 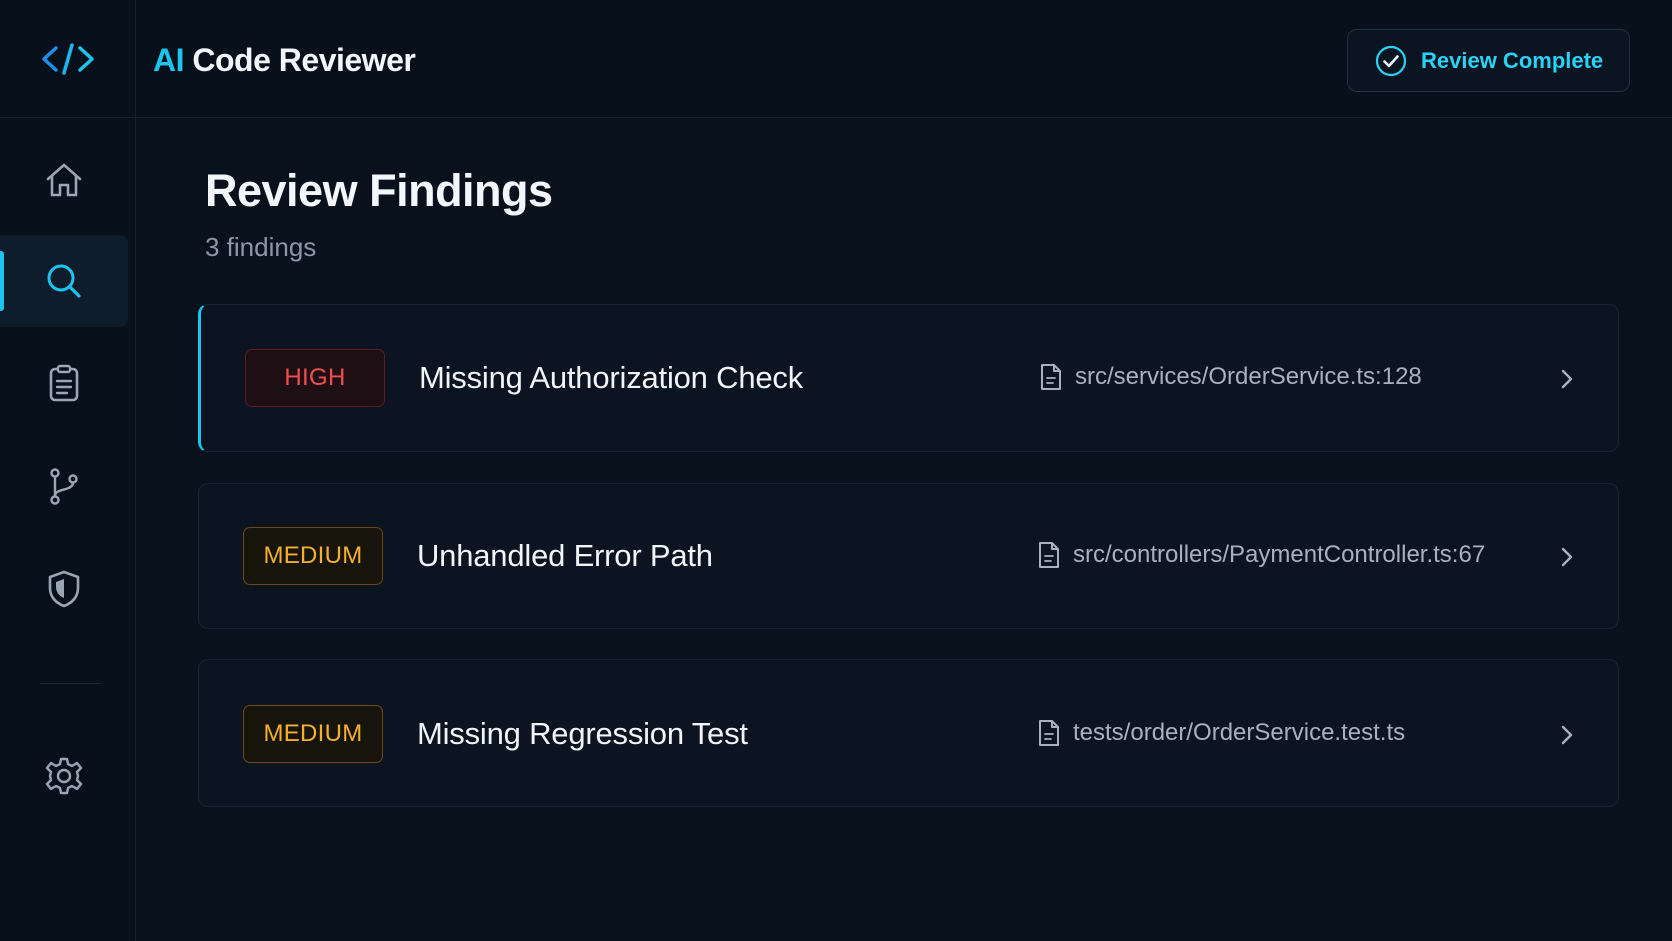 I want to click on sidebar-item-reports, so click(x=64, y=383).